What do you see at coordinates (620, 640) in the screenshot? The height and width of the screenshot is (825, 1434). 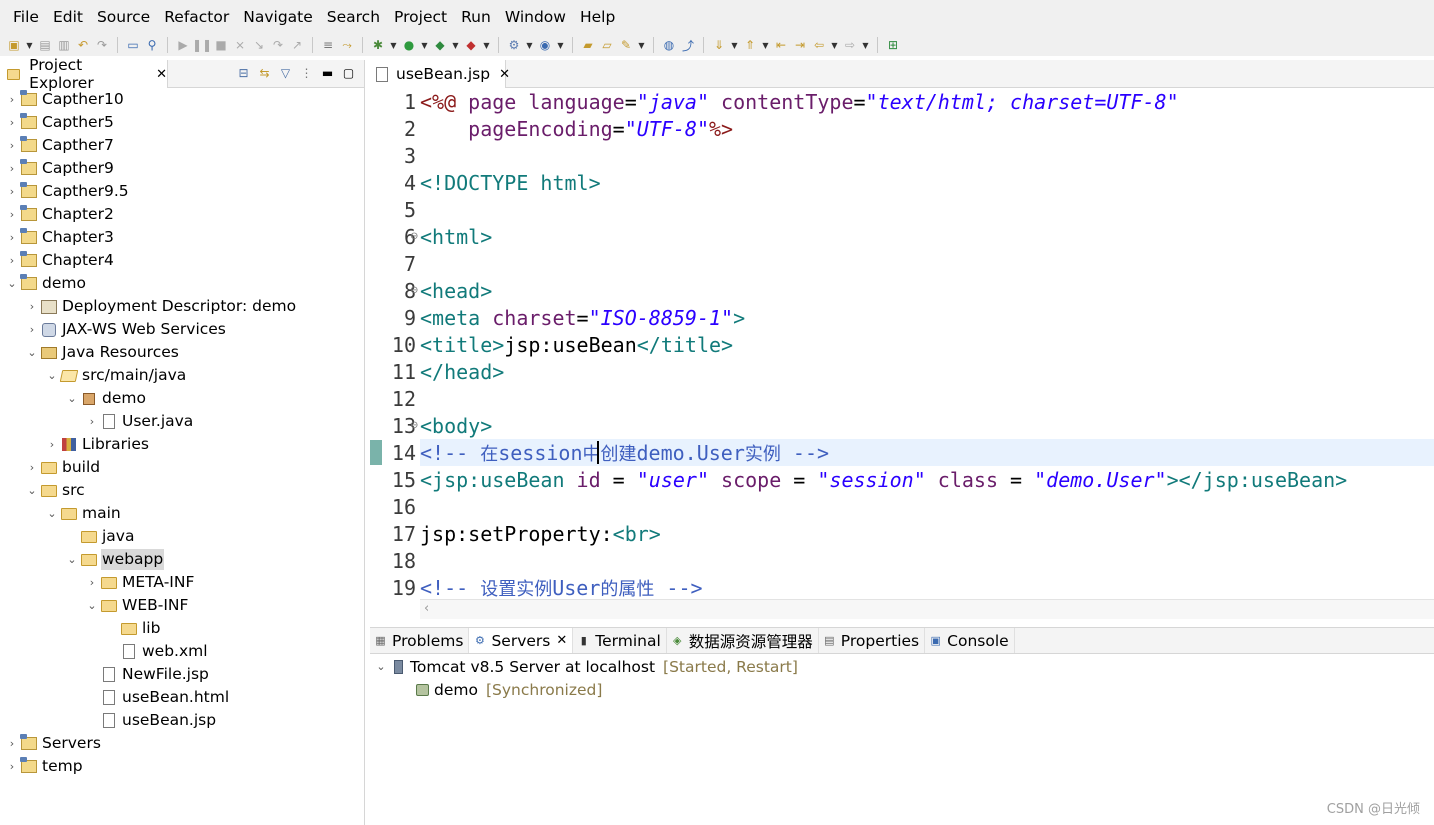 I see `tab-terminal: ▮ Terminal` at bounding box center [620, 640].